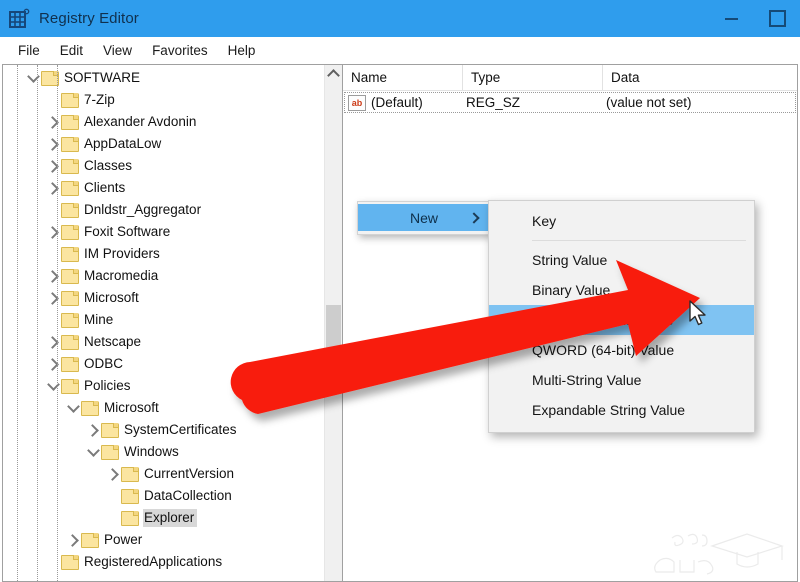 This screenshot has height=582, width=800. Describe the element at coordinates (163, 78) in the screenshot. I see `tree-item-software: SOFTWARE` at that location.